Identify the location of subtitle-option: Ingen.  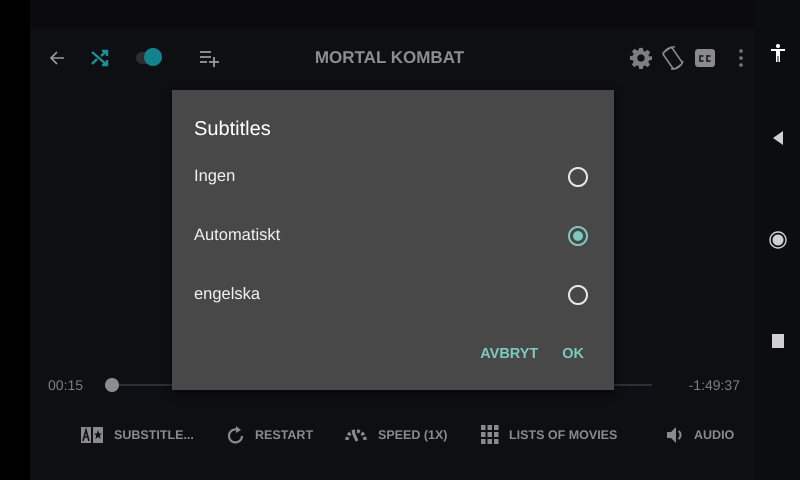
(404, 176).